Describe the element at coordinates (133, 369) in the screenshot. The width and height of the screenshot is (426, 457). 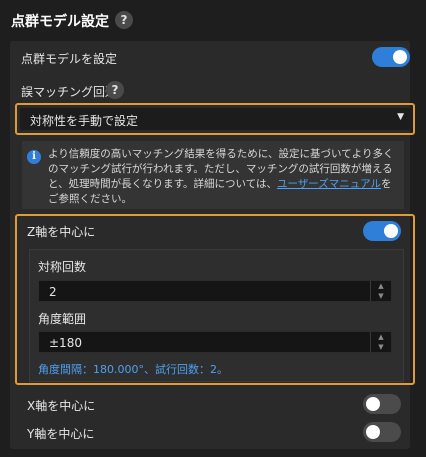
I see `angle-interval-note: 角度間隔：180.000°、試行回数：2。` at that location.